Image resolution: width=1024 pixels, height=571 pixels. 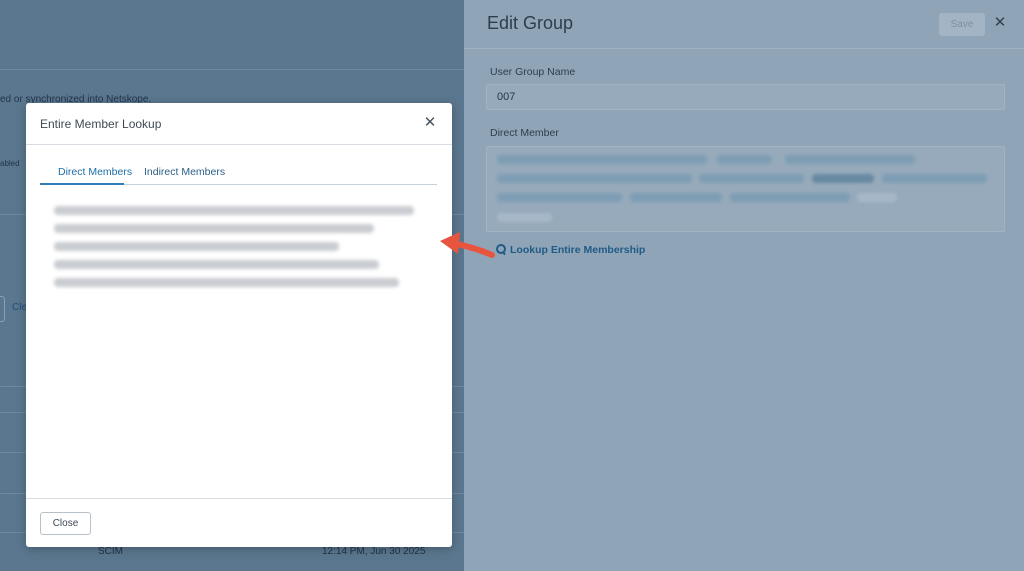 What do you see at coordinates (184, 172) in the screenshot?
I see `tab-indirect-members: Indirect Members` at bounding box center [184, 172].